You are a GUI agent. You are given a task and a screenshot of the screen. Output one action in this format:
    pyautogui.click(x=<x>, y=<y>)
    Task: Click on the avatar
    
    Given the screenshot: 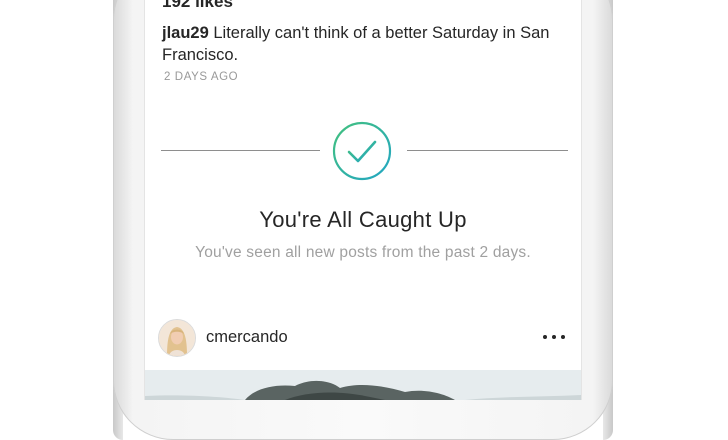 What is the action you would take?
    pyautogui.click(x=177, y=338)
    